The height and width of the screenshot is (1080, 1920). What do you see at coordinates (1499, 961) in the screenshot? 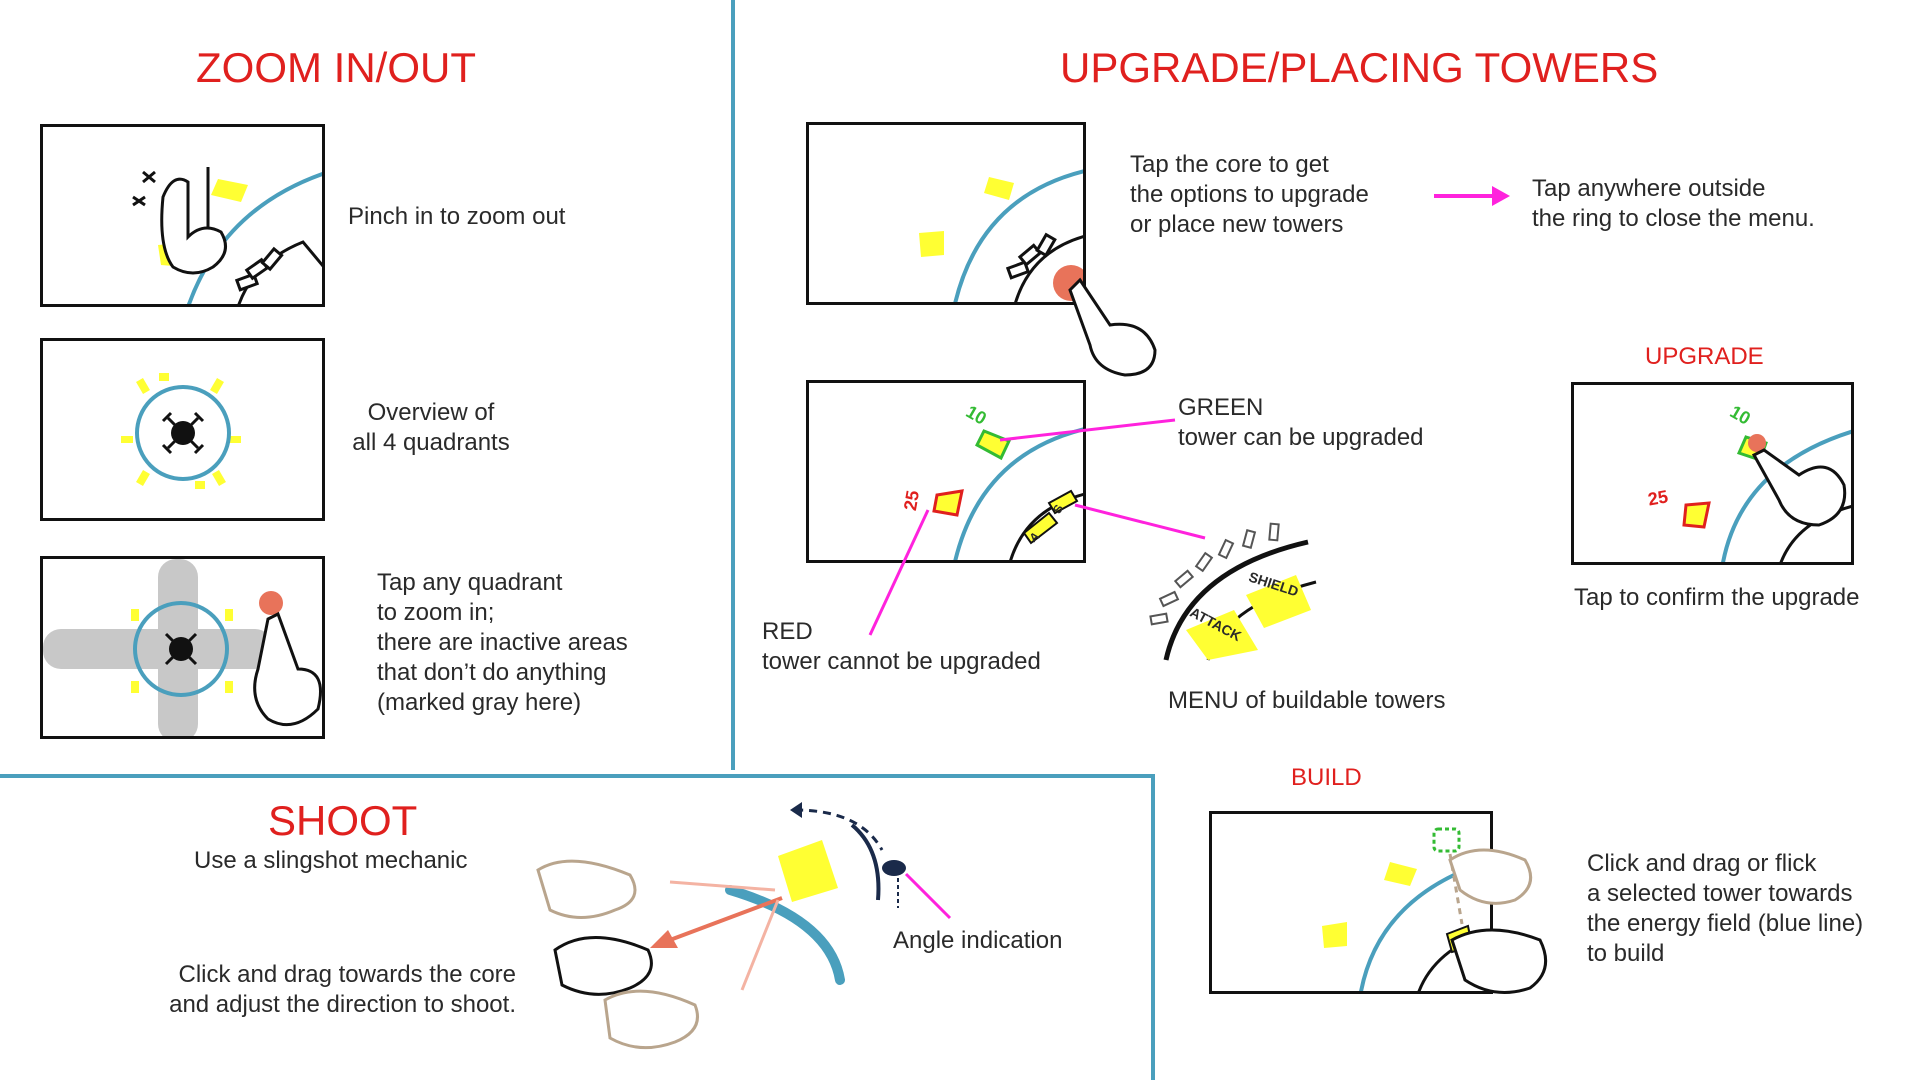
I see `drag-hand` at bounding box center [1499, 961].